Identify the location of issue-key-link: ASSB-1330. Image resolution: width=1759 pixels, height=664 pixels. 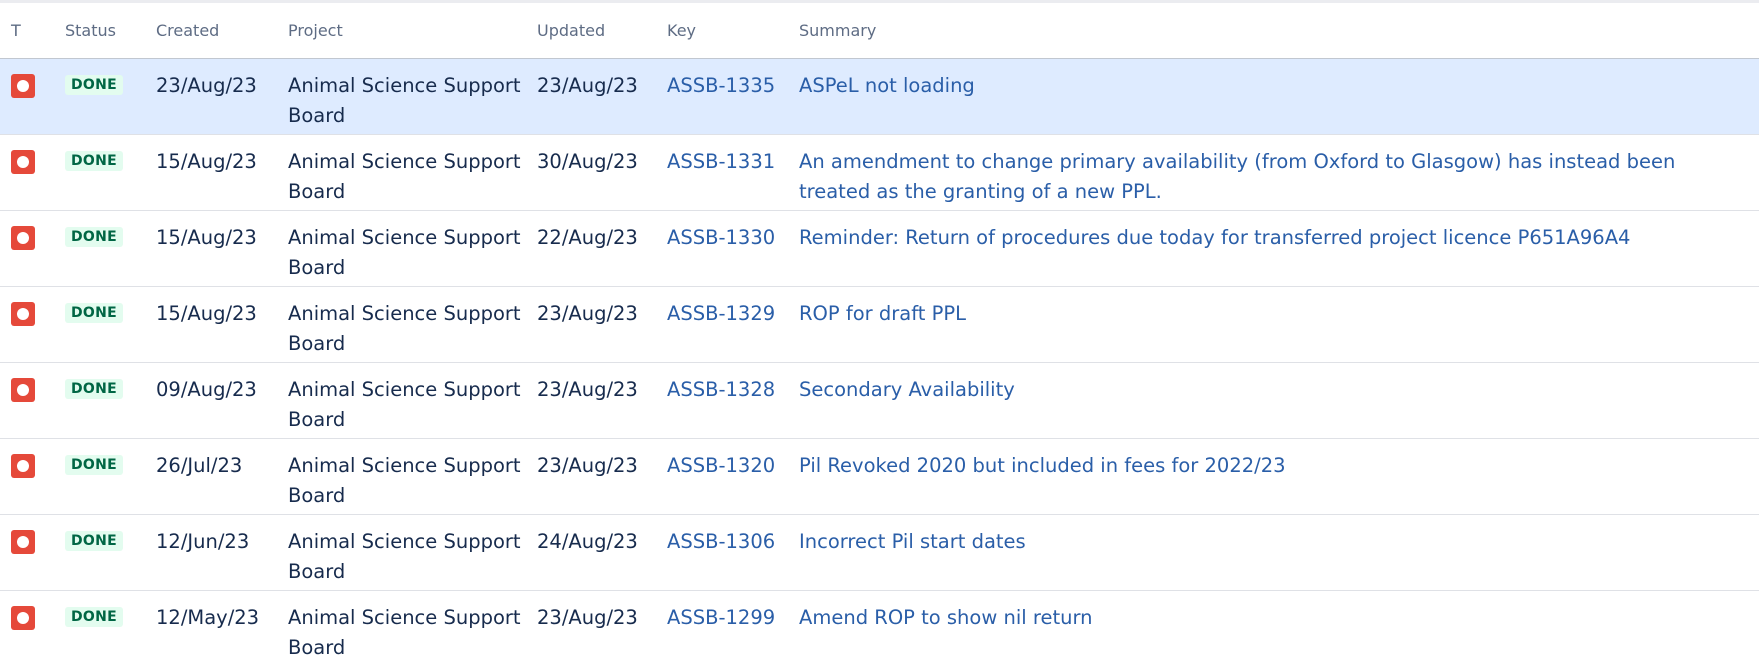
(721, 237).